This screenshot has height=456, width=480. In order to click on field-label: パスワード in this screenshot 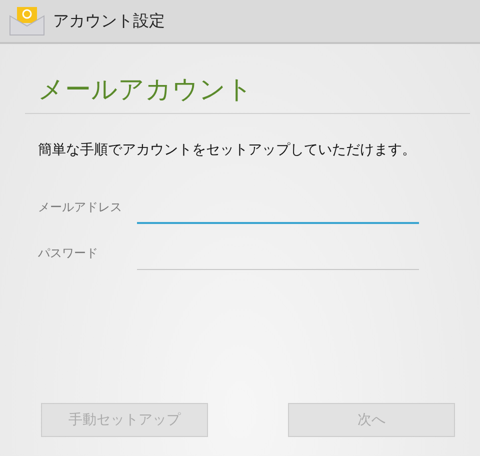, I will do `click(68, 253)`.